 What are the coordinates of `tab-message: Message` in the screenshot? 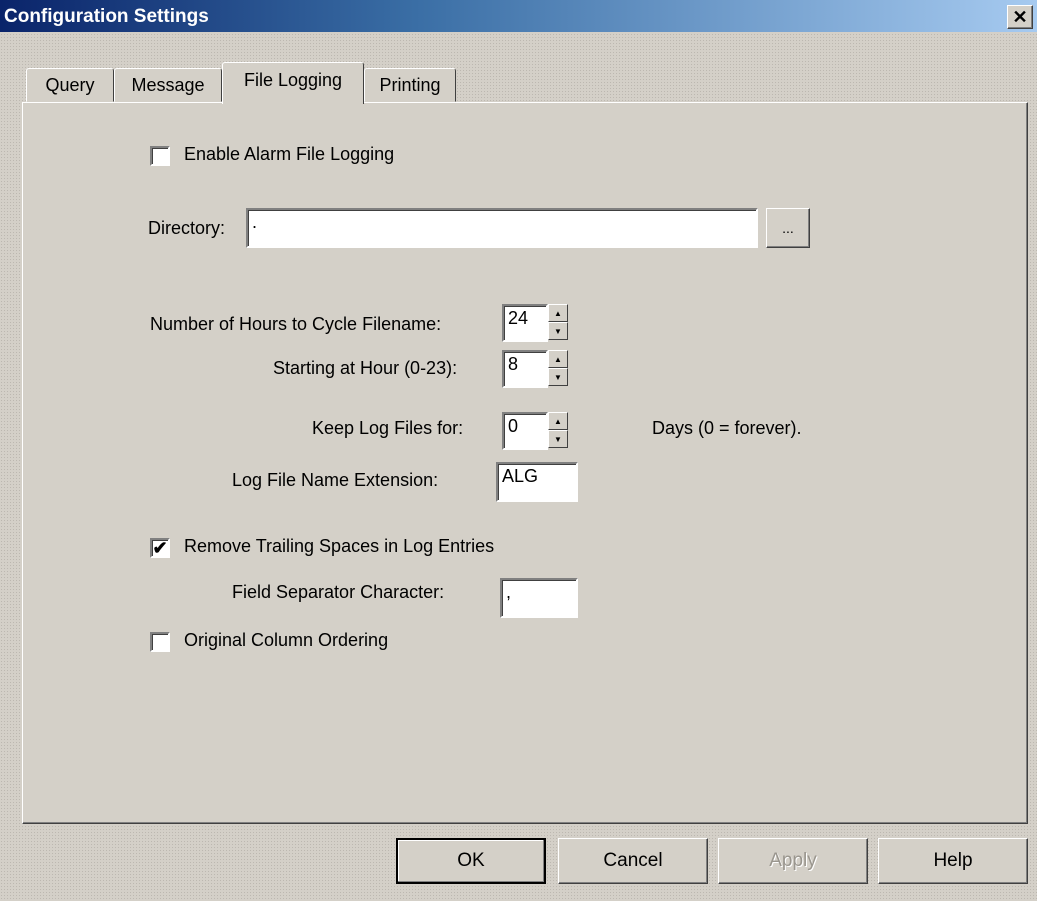 It's located at (168, 85).